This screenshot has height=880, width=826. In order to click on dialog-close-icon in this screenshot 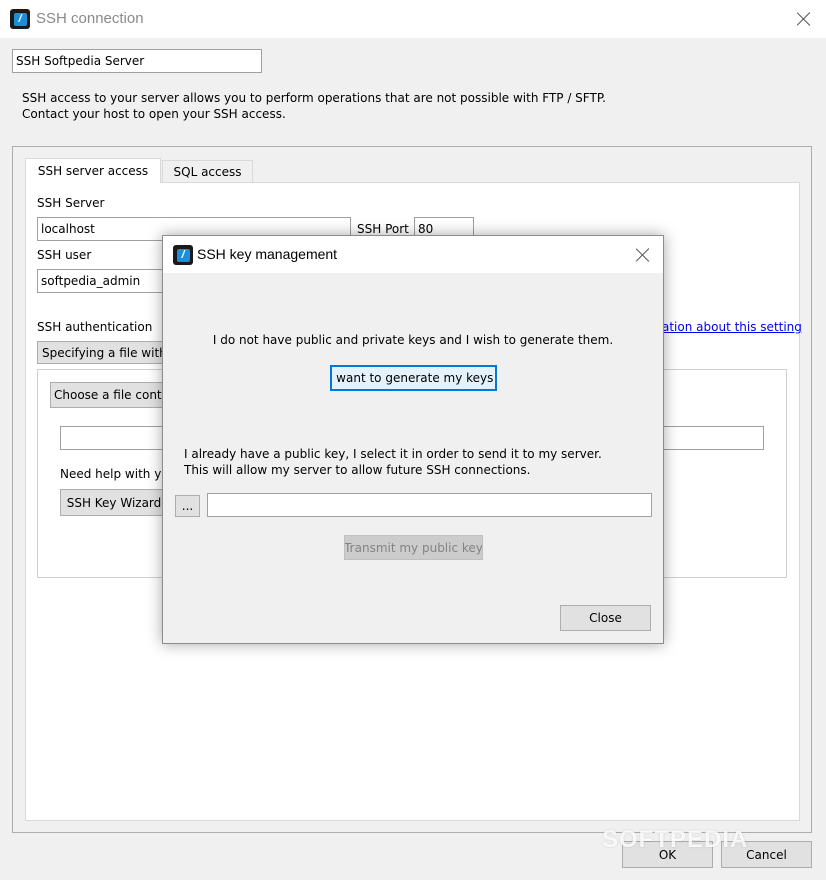, I will do `click(643, 255)`.